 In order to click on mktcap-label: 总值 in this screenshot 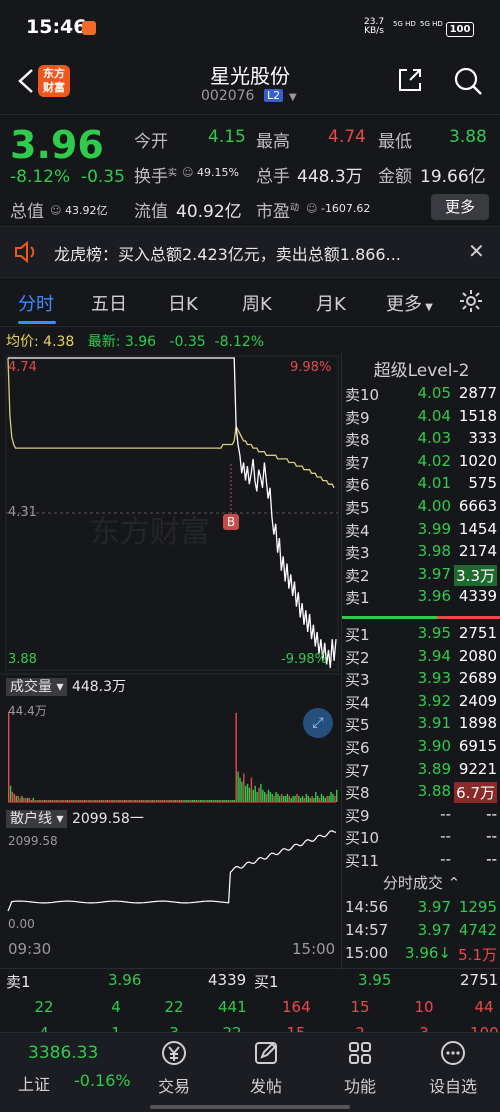, I will do `click(27, 212)`.